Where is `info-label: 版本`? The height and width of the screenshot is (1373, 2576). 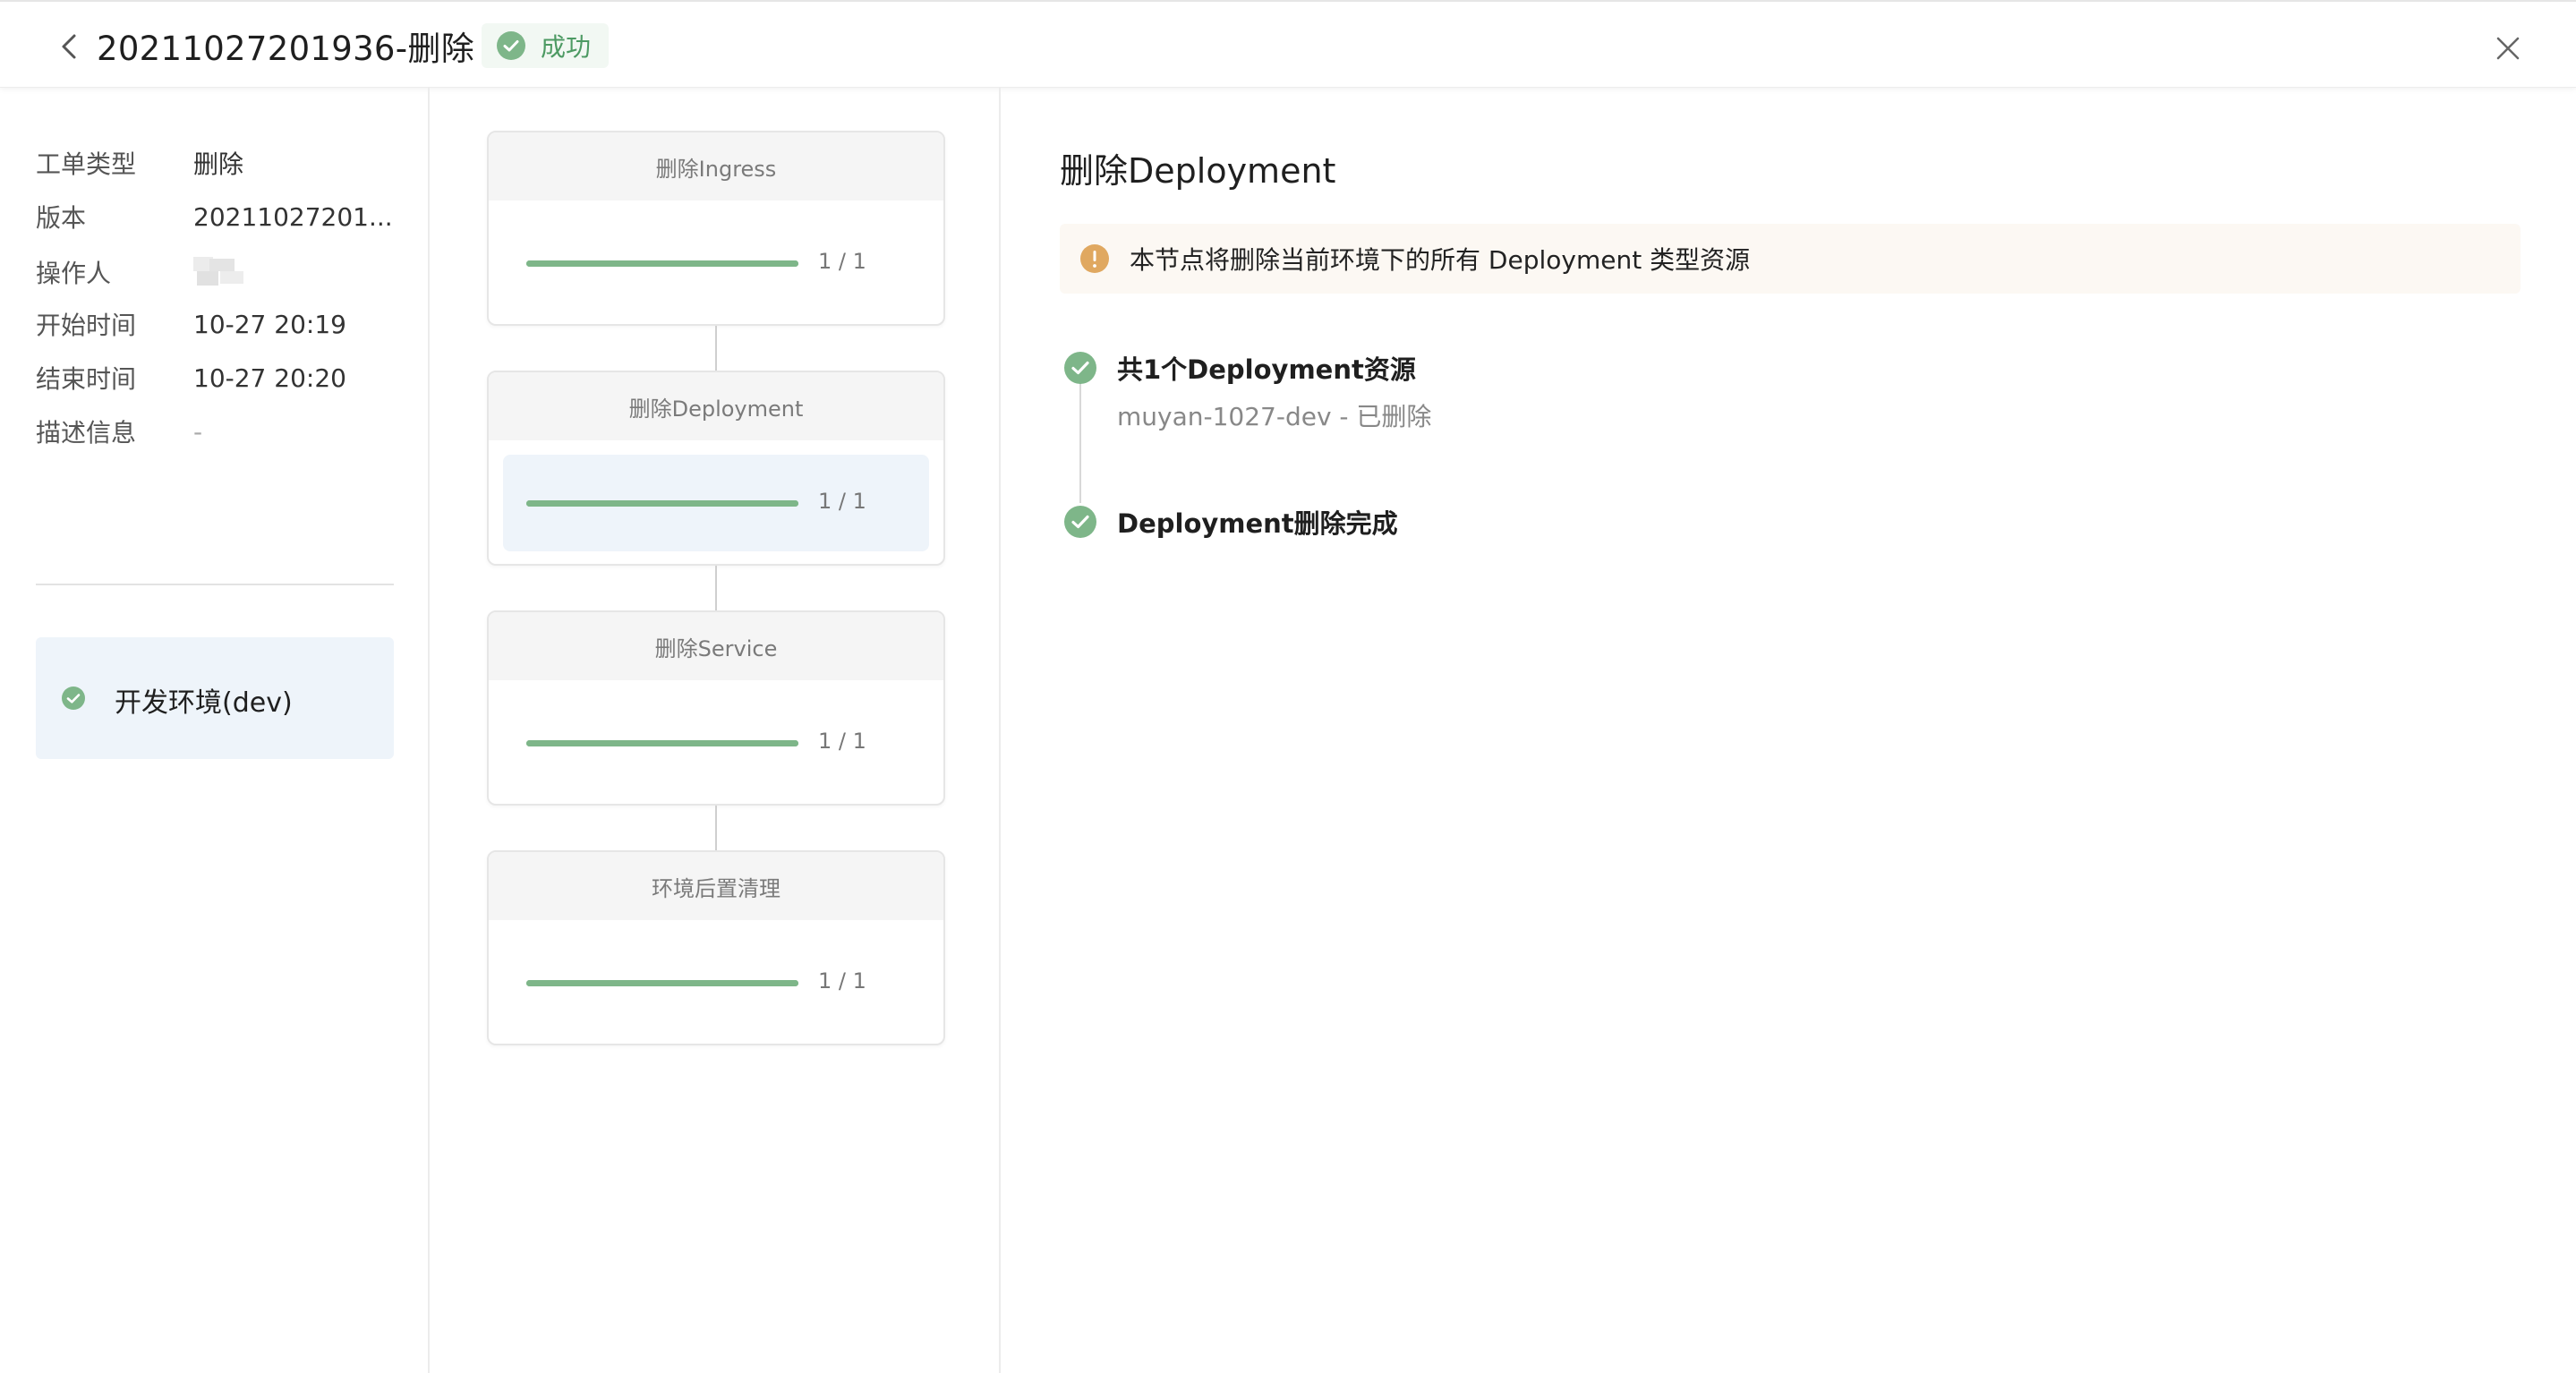
info-label: 版本 is located at coordinates (61, 218).